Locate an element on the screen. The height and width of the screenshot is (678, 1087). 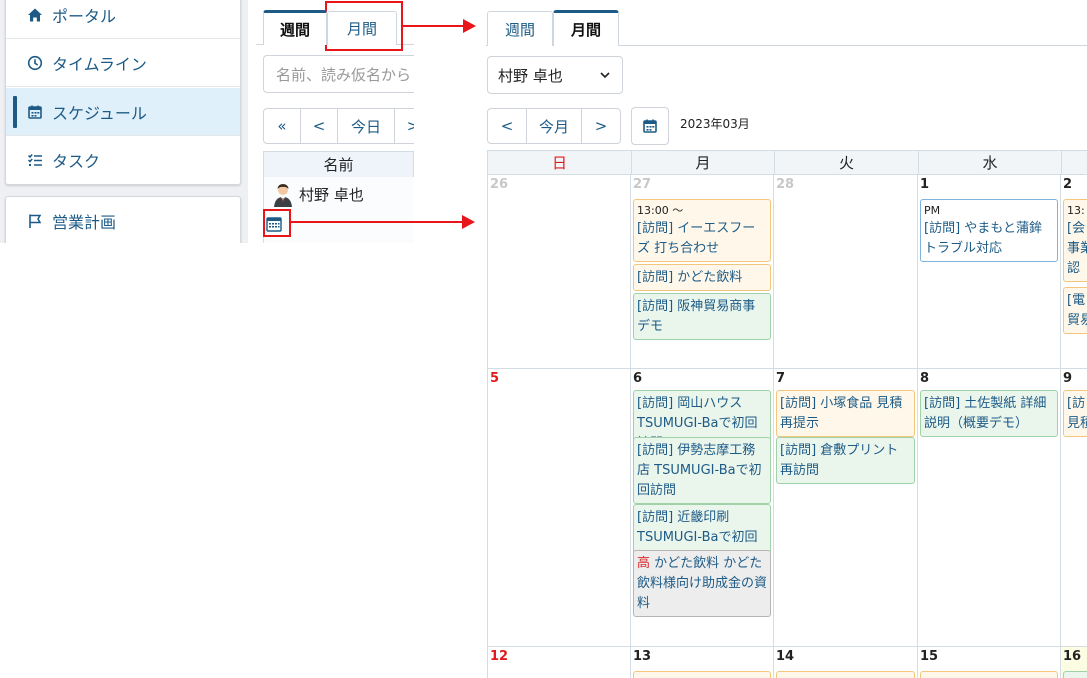
event-title: [訪問] やまもと蒲鉾 トラブル対応 is located at coordinates (983, 238).